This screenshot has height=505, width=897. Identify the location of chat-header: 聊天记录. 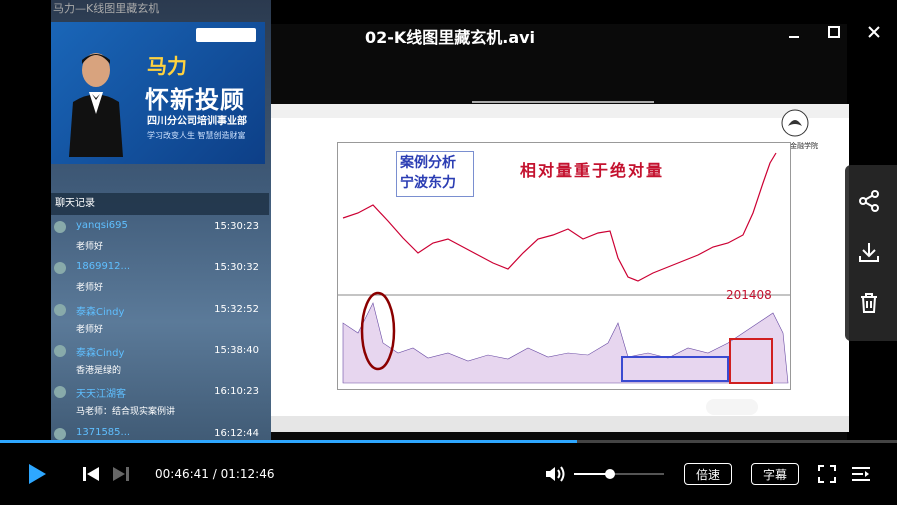
(160, 204).